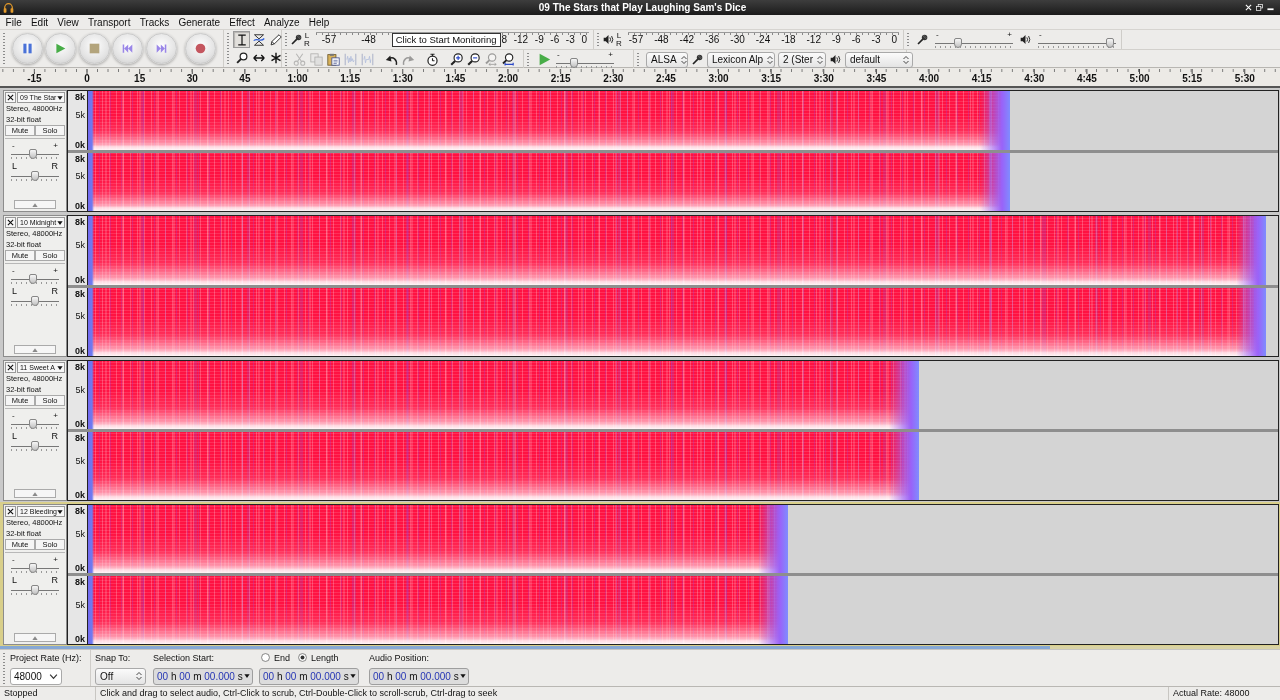 Image resolution: width=1280 pixels, height=700 pixels. I want to click on slider-max-label: +, so click(55, 270).